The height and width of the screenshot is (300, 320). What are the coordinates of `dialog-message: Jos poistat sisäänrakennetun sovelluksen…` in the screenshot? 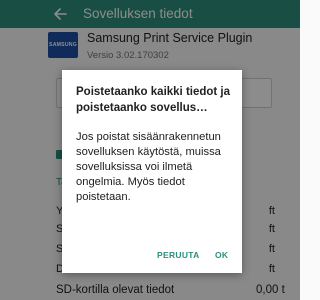 It's located at (148, 167).